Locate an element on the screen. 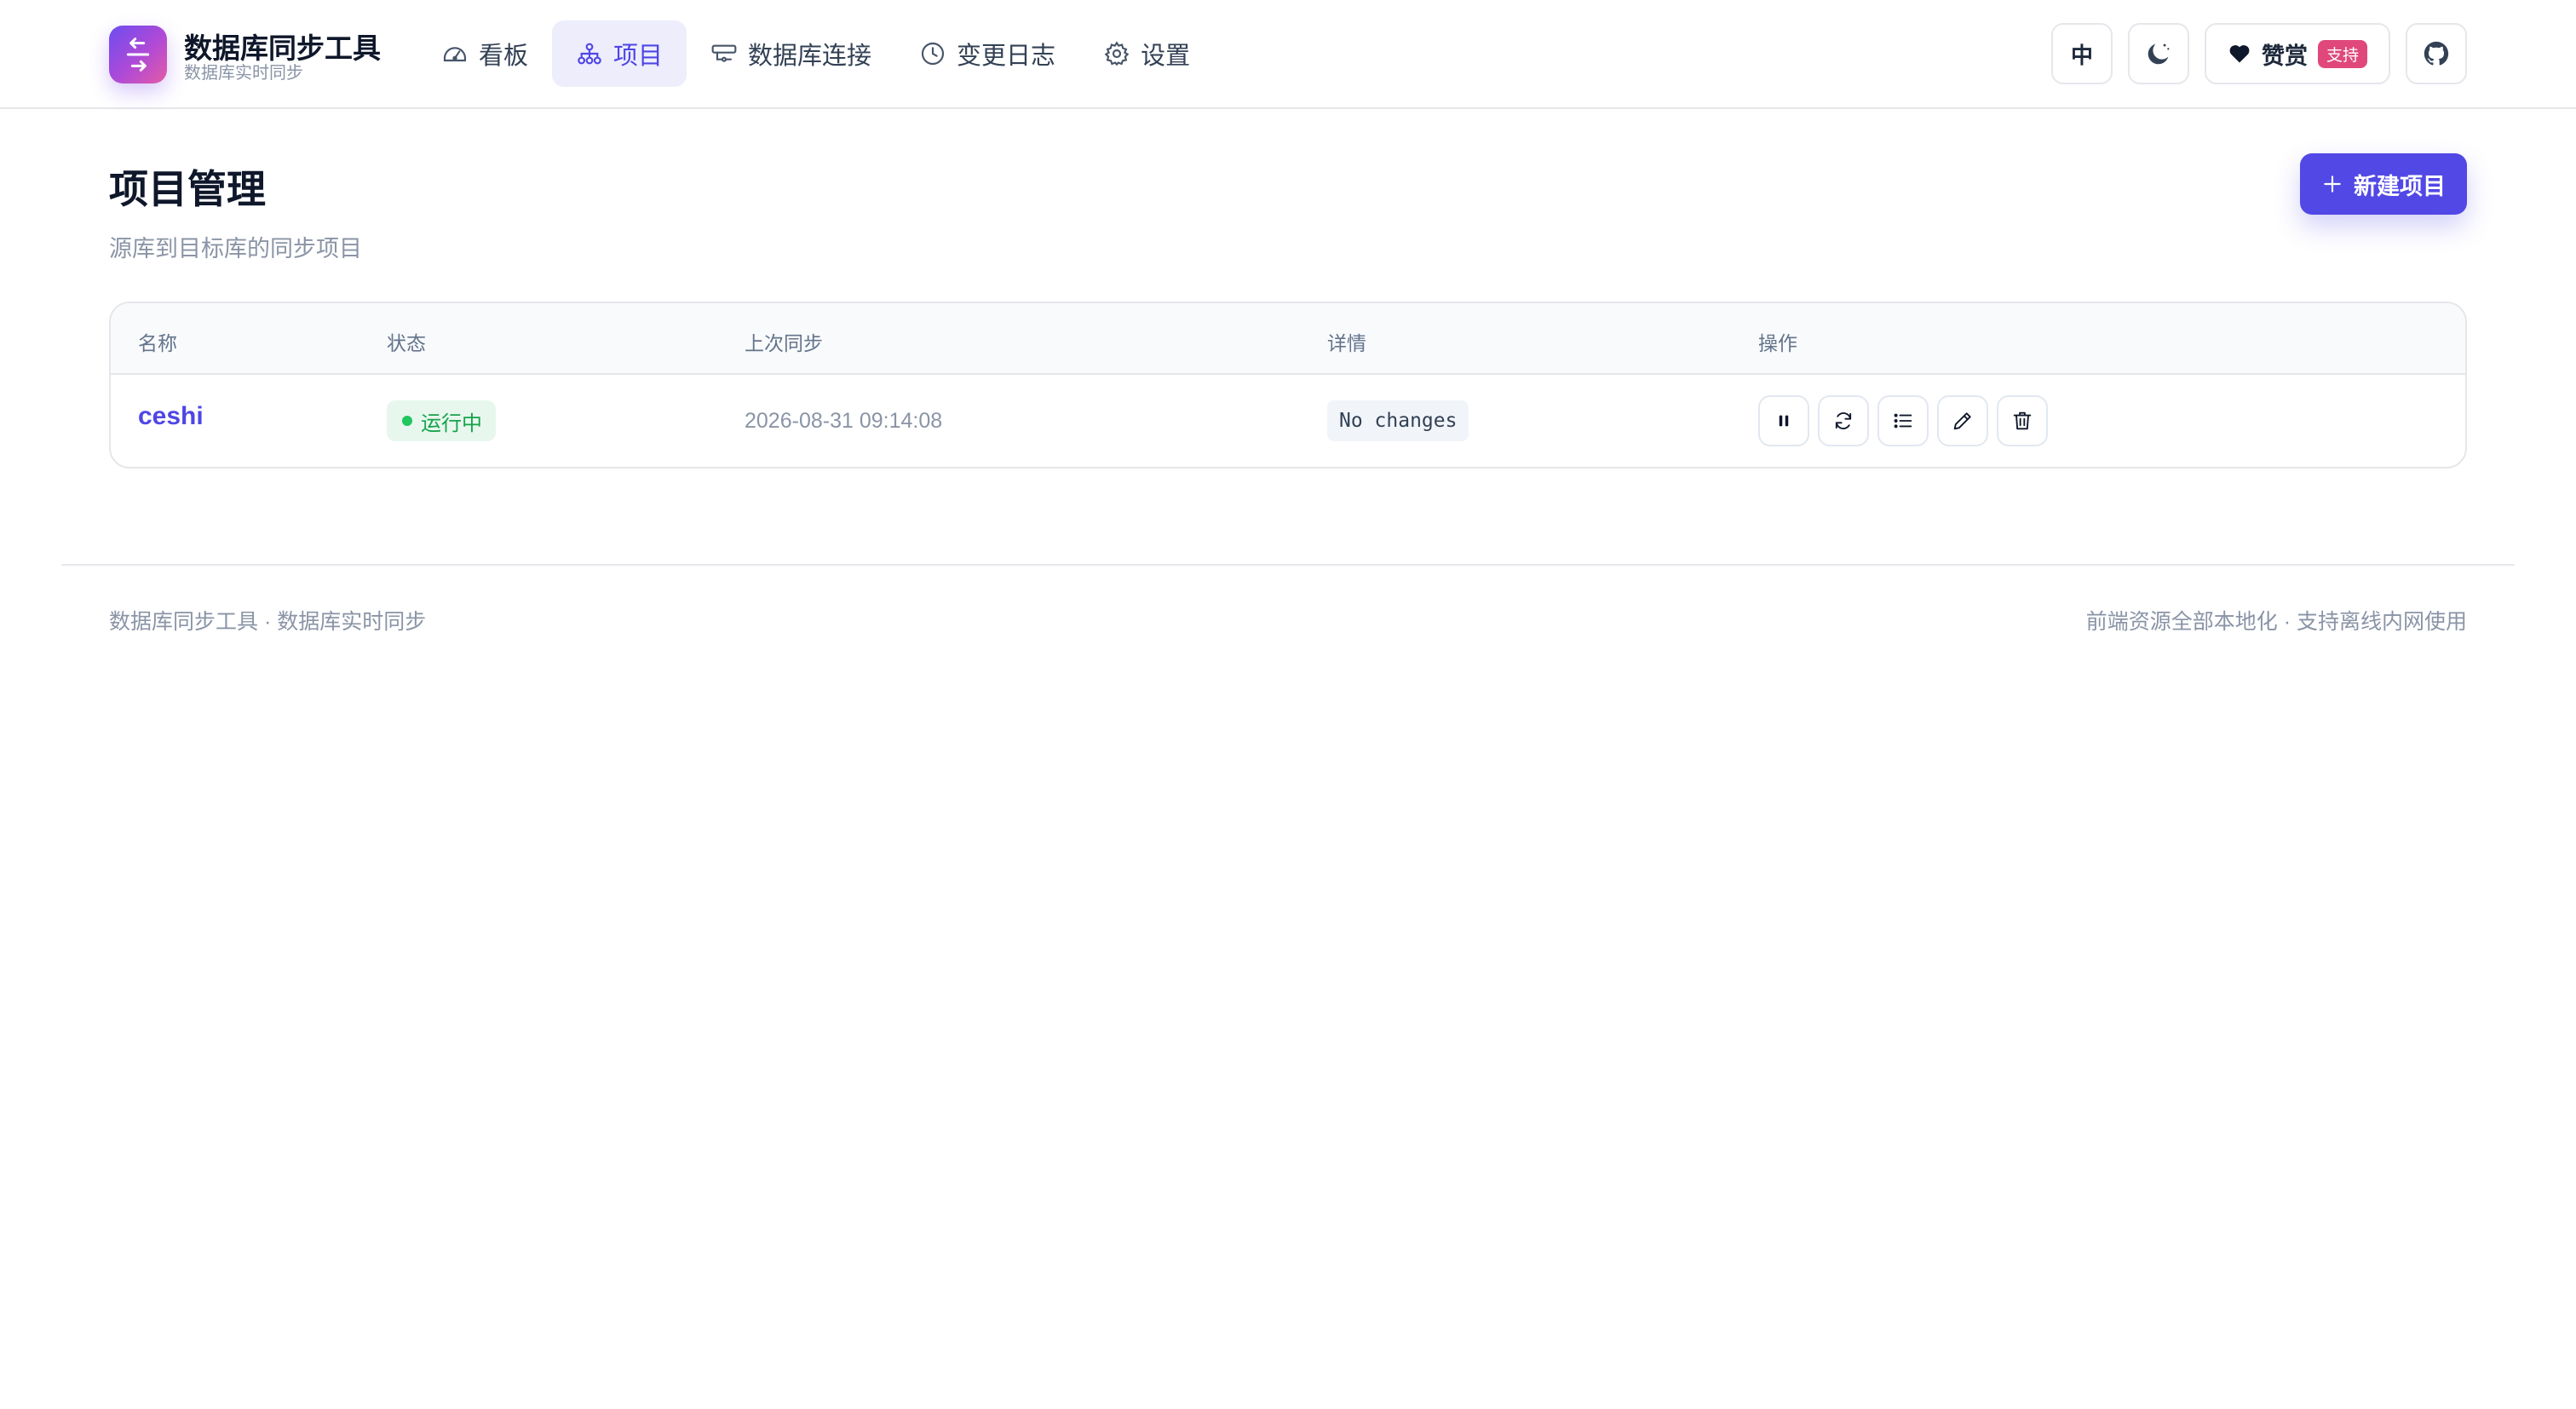  github-button is located at coordinates (2437, 53).